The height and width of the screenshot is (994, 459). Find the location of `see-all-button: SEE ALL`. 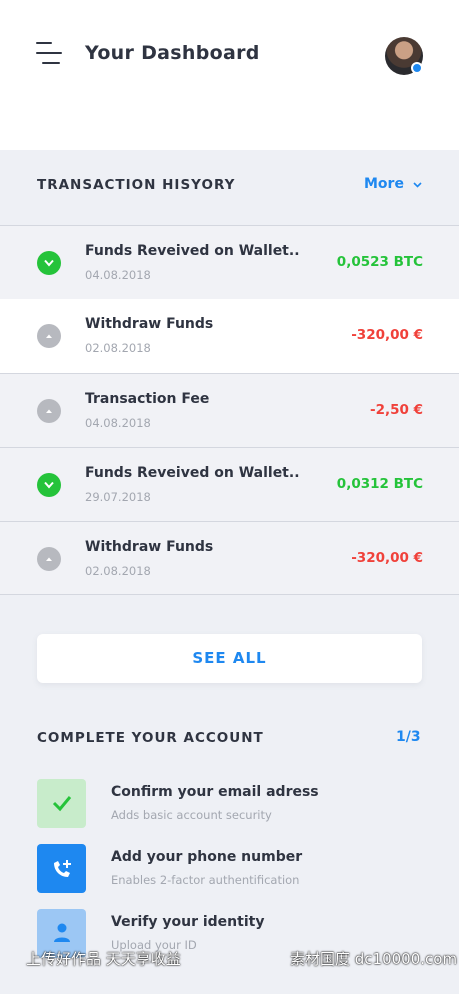

see-all-button: SEE ALL is located at coordinates (229, 658).